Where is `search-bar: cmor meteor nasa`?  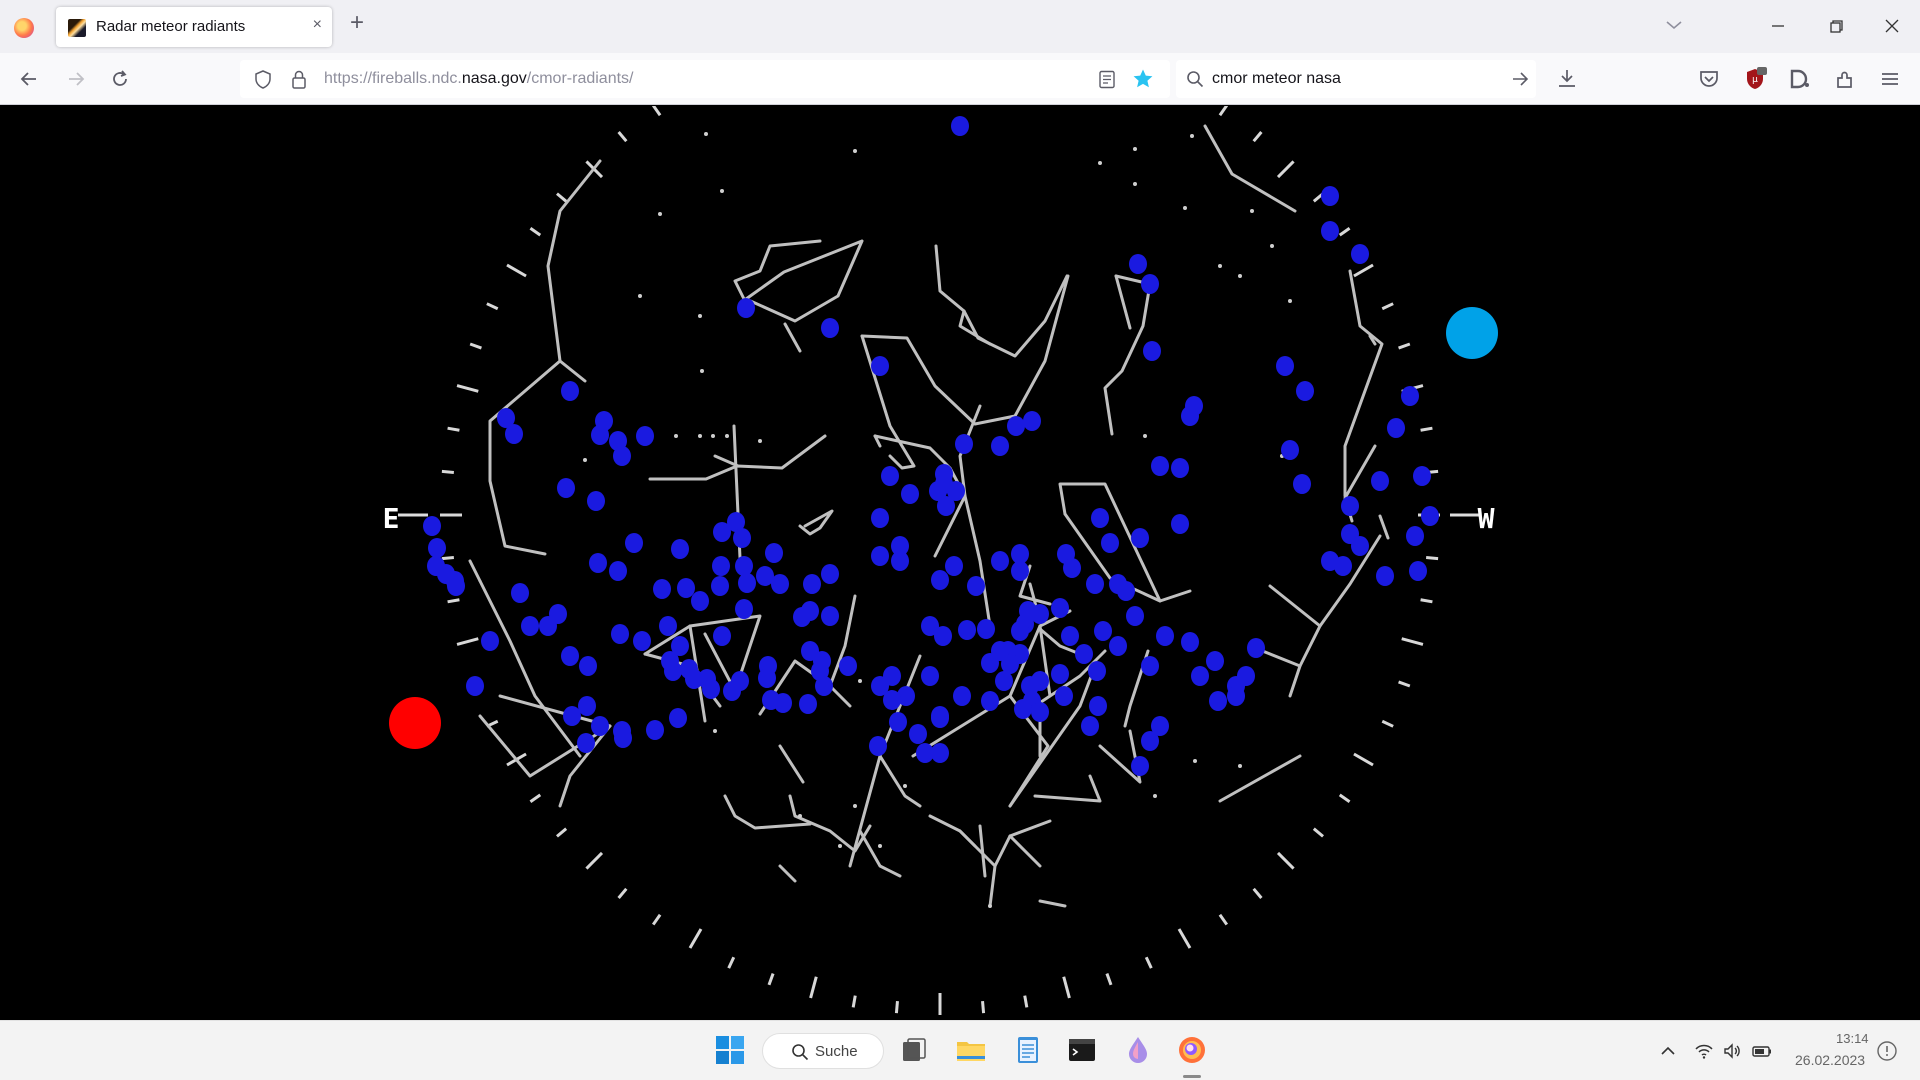 search-bar: cmor meteor nasa is located at coordinates (1356, 79).